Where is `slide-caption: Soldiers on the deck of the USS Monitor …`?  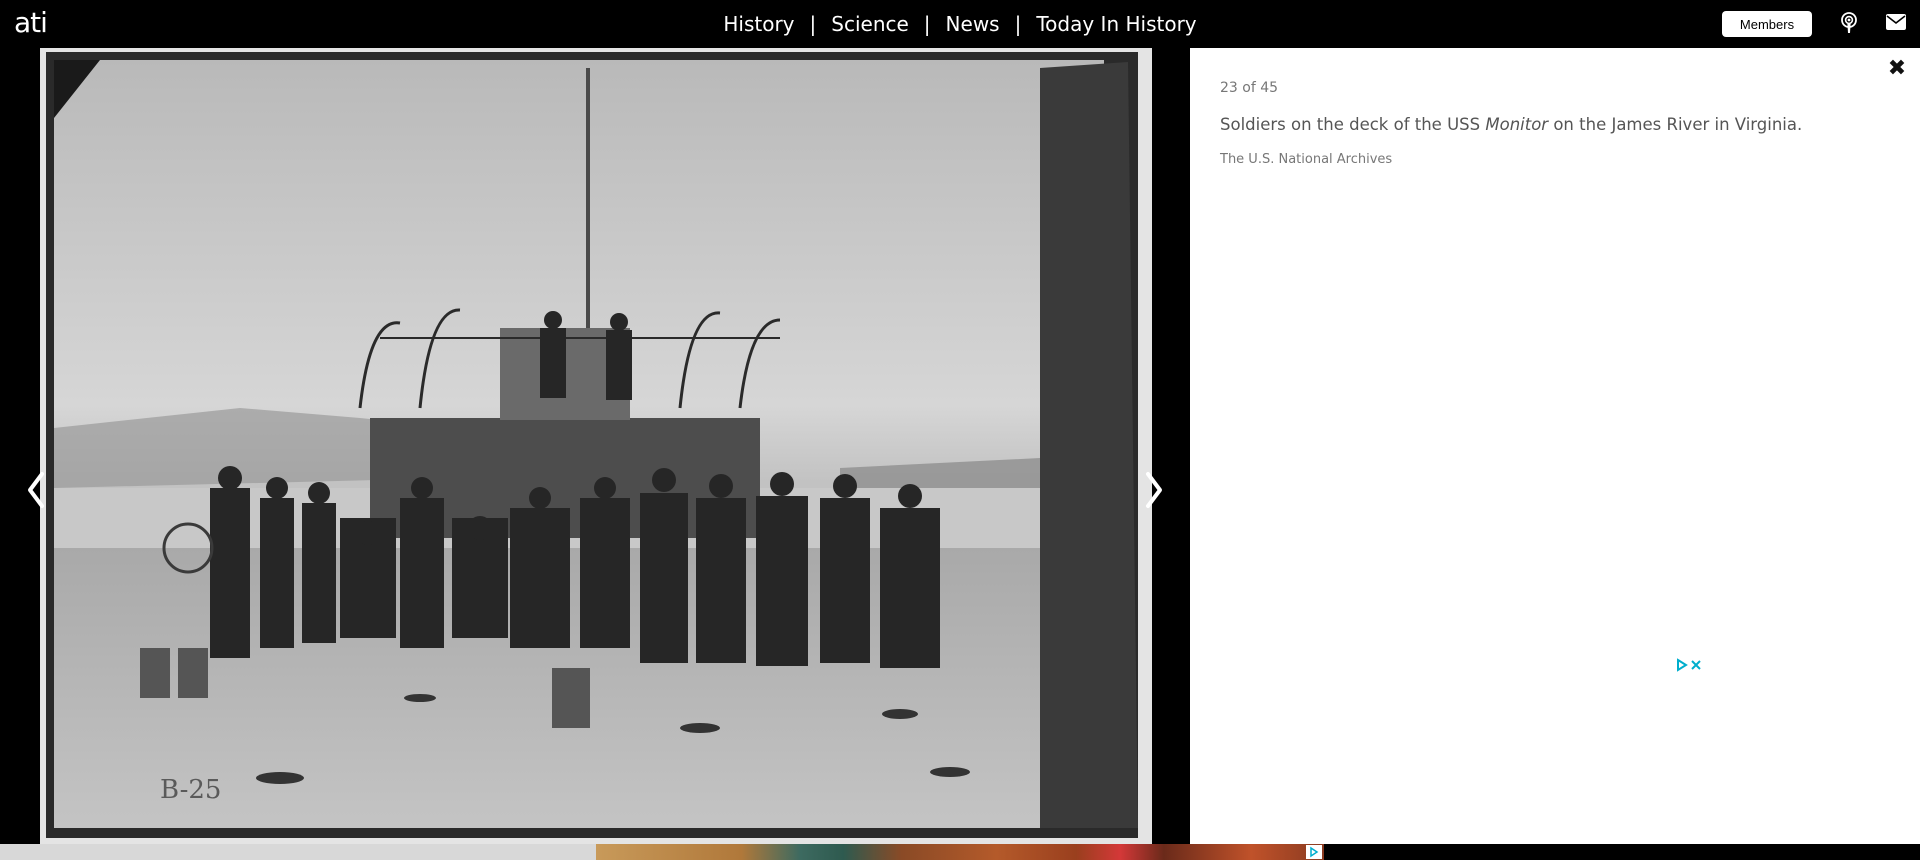 slide-caption: Soldiers on the deck of the USS Monitor … is located at coordinates (1511, 124).